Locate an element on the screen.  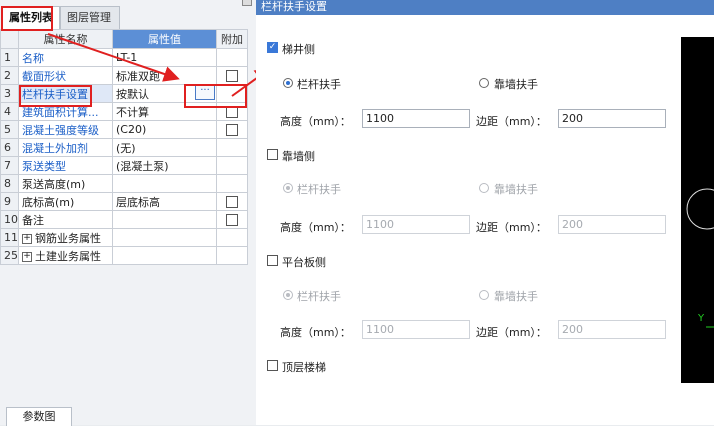
property-value: (混凝土泵) is located at coordinates (164, 165).